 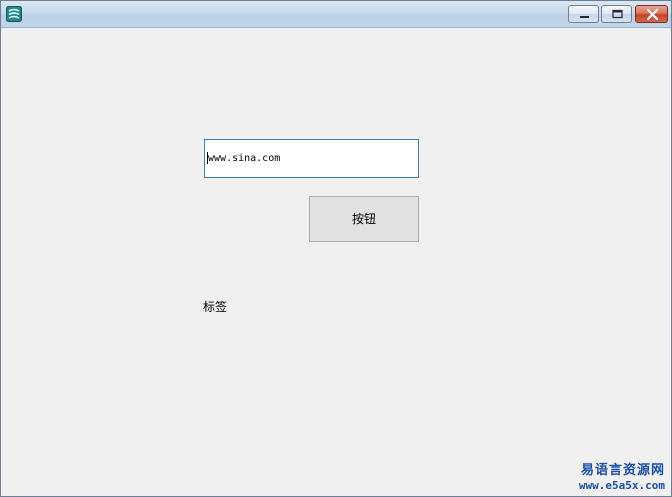 What do you see at coordinates (14, 14) in the screenshot?
I see `app-icon` at bounding box center [14, 14].